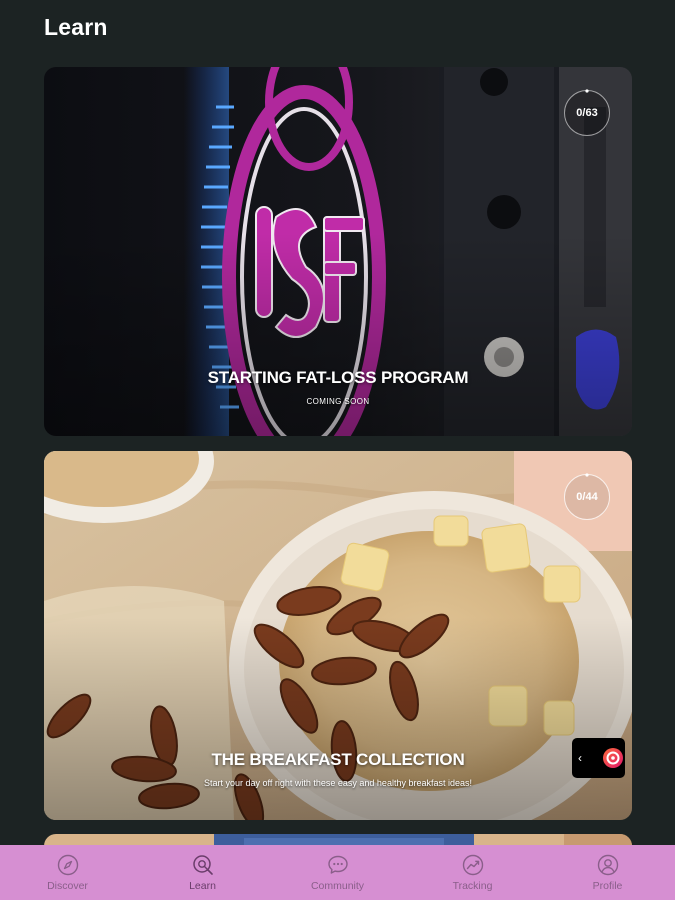 The height and width of the screenshot is (900, 675). Describe the element at coordinates (337, 864) in the screenshot. I see `chat-bubble-icon` at that location.